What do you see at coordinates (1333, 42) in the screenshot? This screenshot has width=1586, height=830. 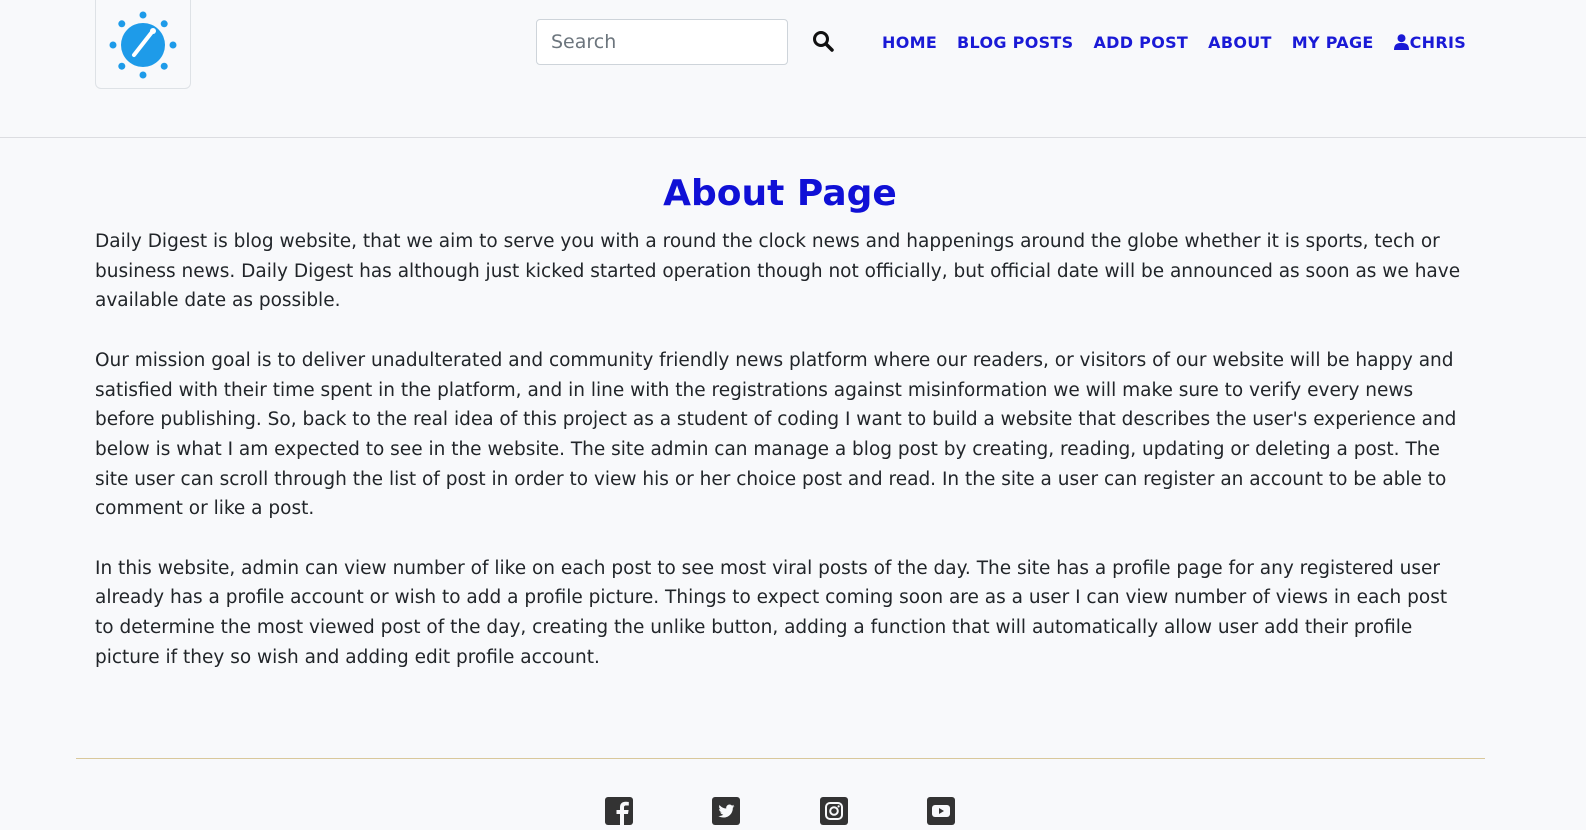 I see `nav-my-page: MY PAGE` at bounding box center [1333, 42].